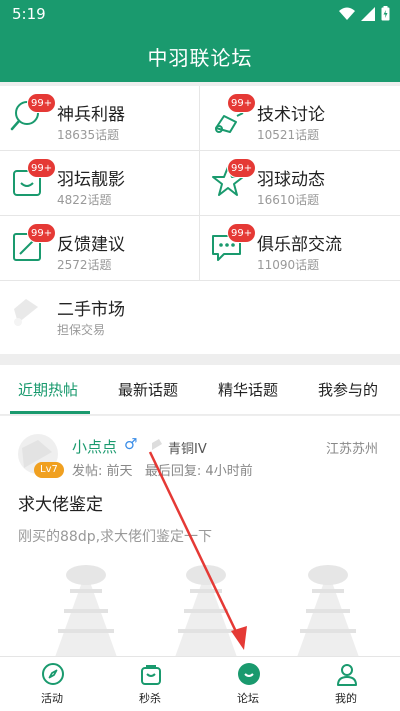 The height and width of the screenshot is (711, 400). I want to click on nav-activity: 活动, so click(52, 684).